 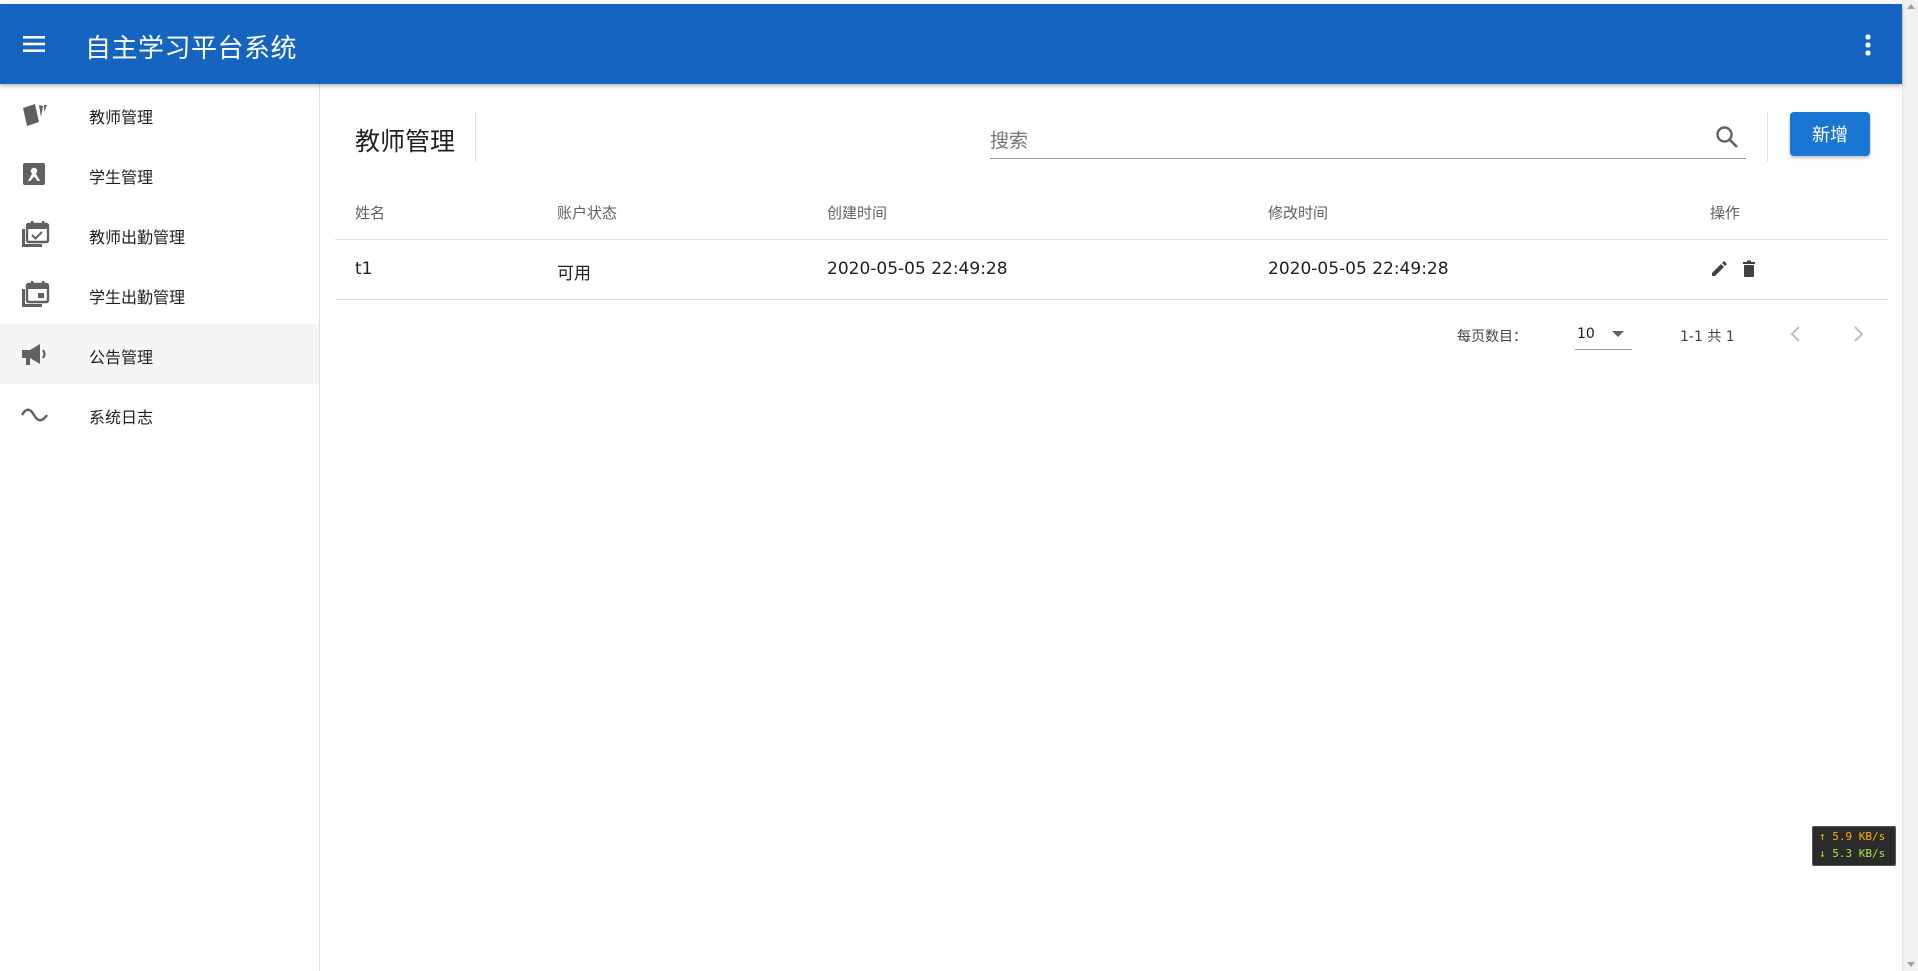 I want to click on column-header-created: 创建时间, so click(x=857, y=212).